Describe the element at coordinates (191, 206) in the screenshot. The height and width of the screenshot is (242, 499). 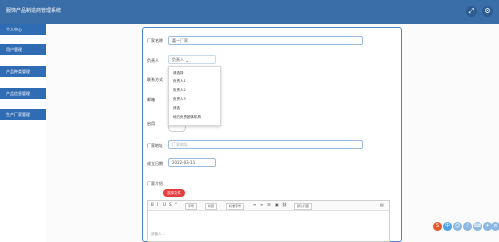
I see `font-select: 字号` at that location.